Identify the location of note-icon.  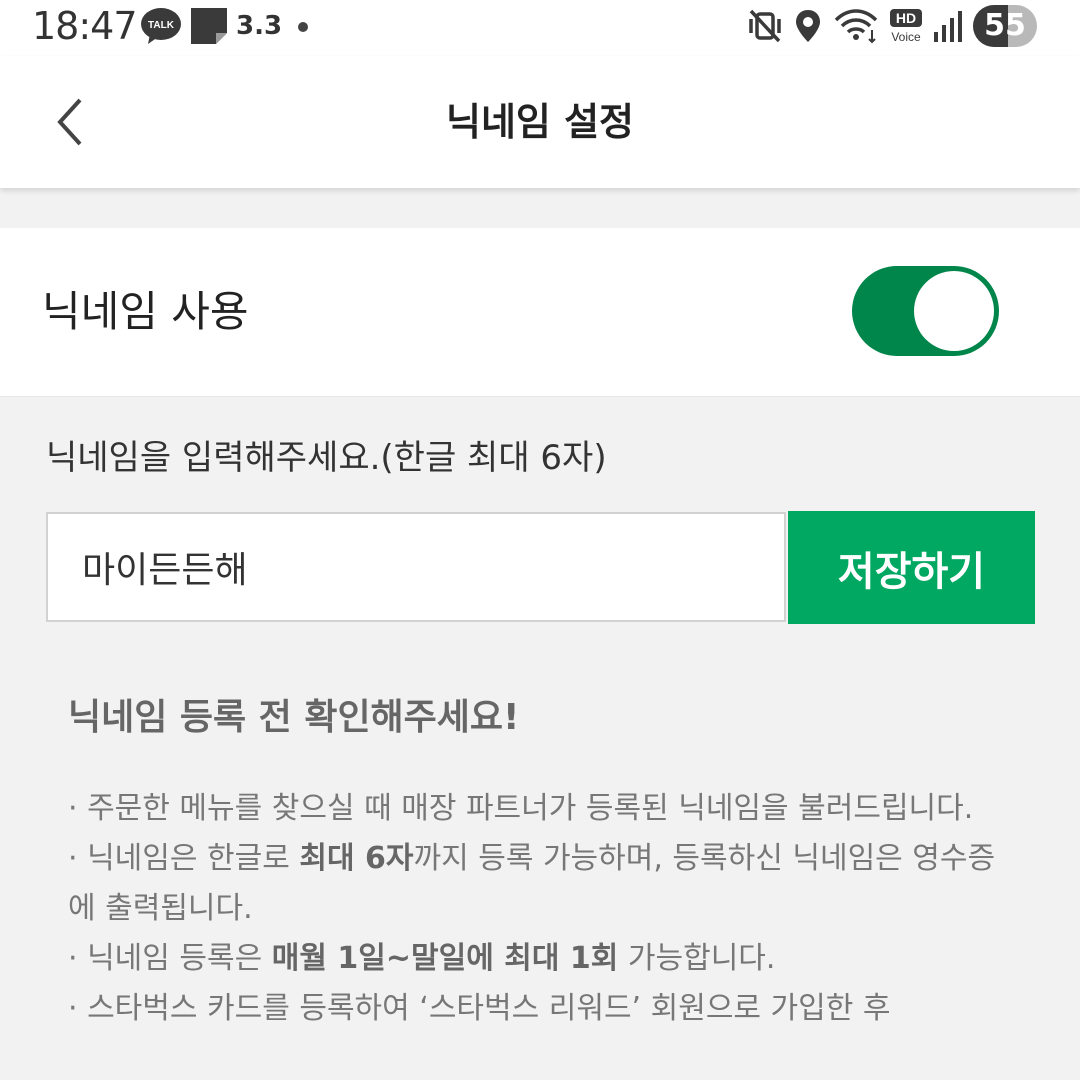
(209, 26).